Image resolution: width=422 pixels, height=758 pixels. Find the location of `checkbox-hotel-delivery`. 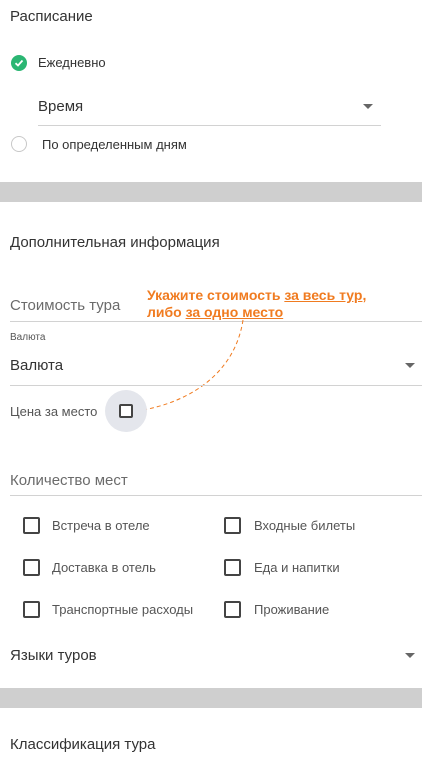

checkbox-hotel-delivery is located at coordinates (31, 567).